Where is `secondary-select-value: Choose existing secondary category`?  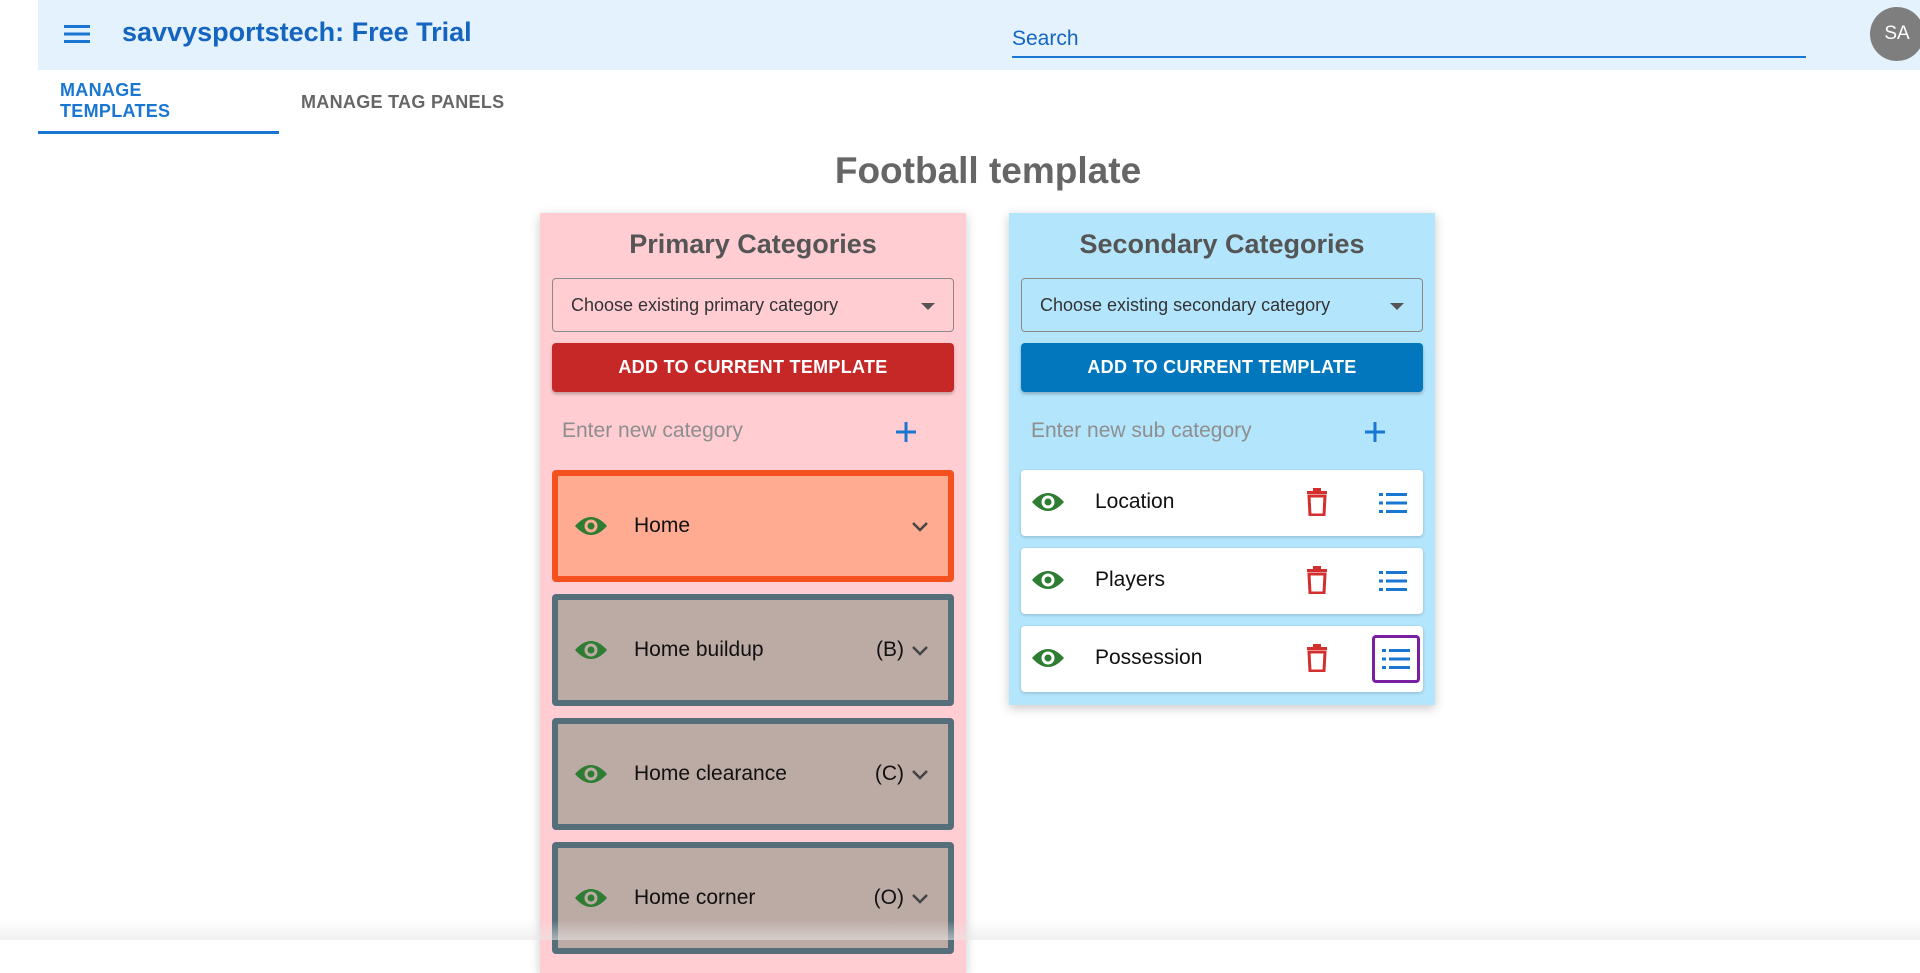
secondary-select-value: Choose existing secondary category is located at coordinates (1185, 304).